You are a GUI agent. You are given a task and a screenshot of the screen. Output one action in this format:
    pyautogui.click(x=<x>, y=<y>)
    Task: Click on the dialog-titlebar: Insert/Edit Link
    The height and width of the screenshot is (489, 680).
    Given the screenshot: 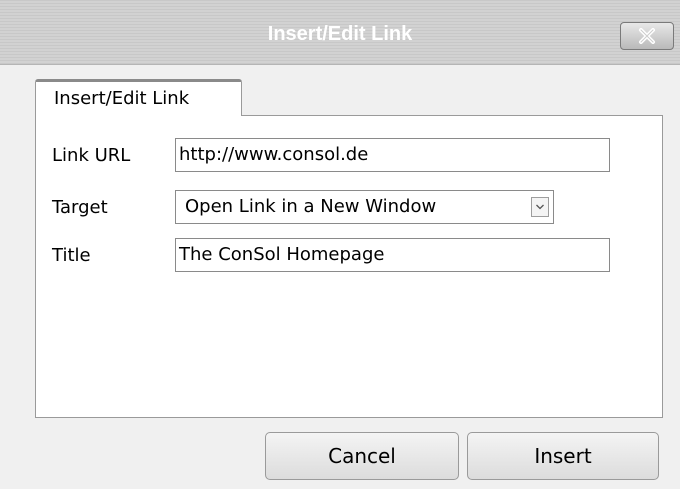 What is the action you would take?
    pyautogui.click(x=340, y=32)
    